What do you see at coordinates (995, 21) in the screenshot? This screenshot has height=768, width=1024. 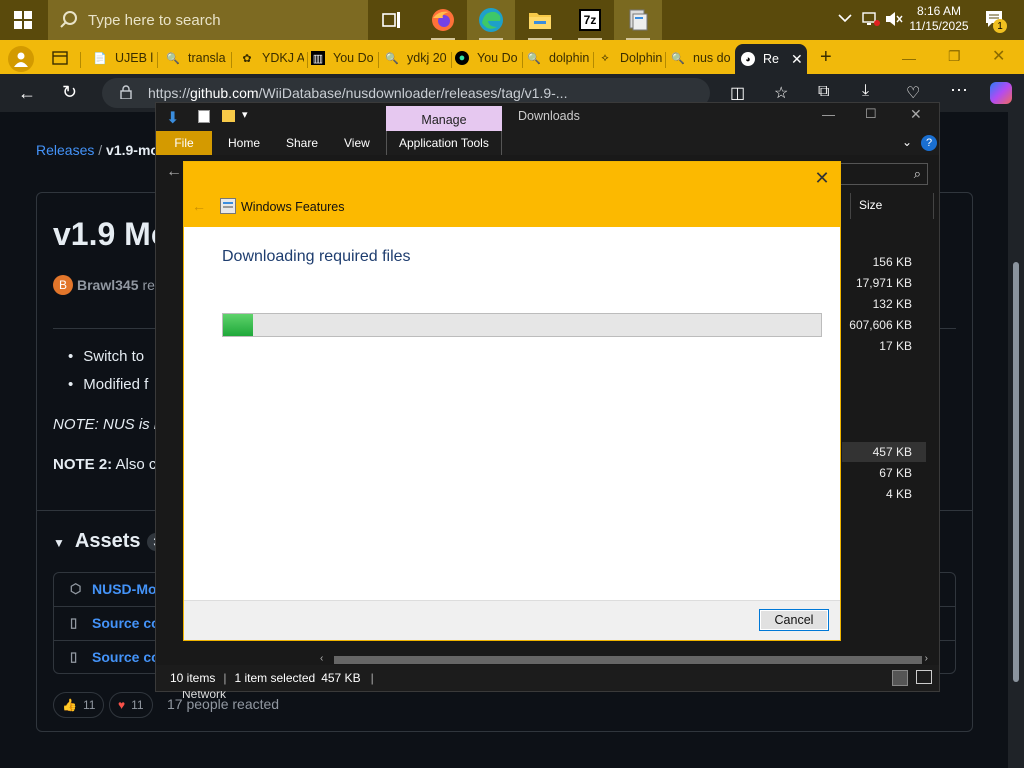 I see `notification-center: 1` at bounding box center [995, 21].